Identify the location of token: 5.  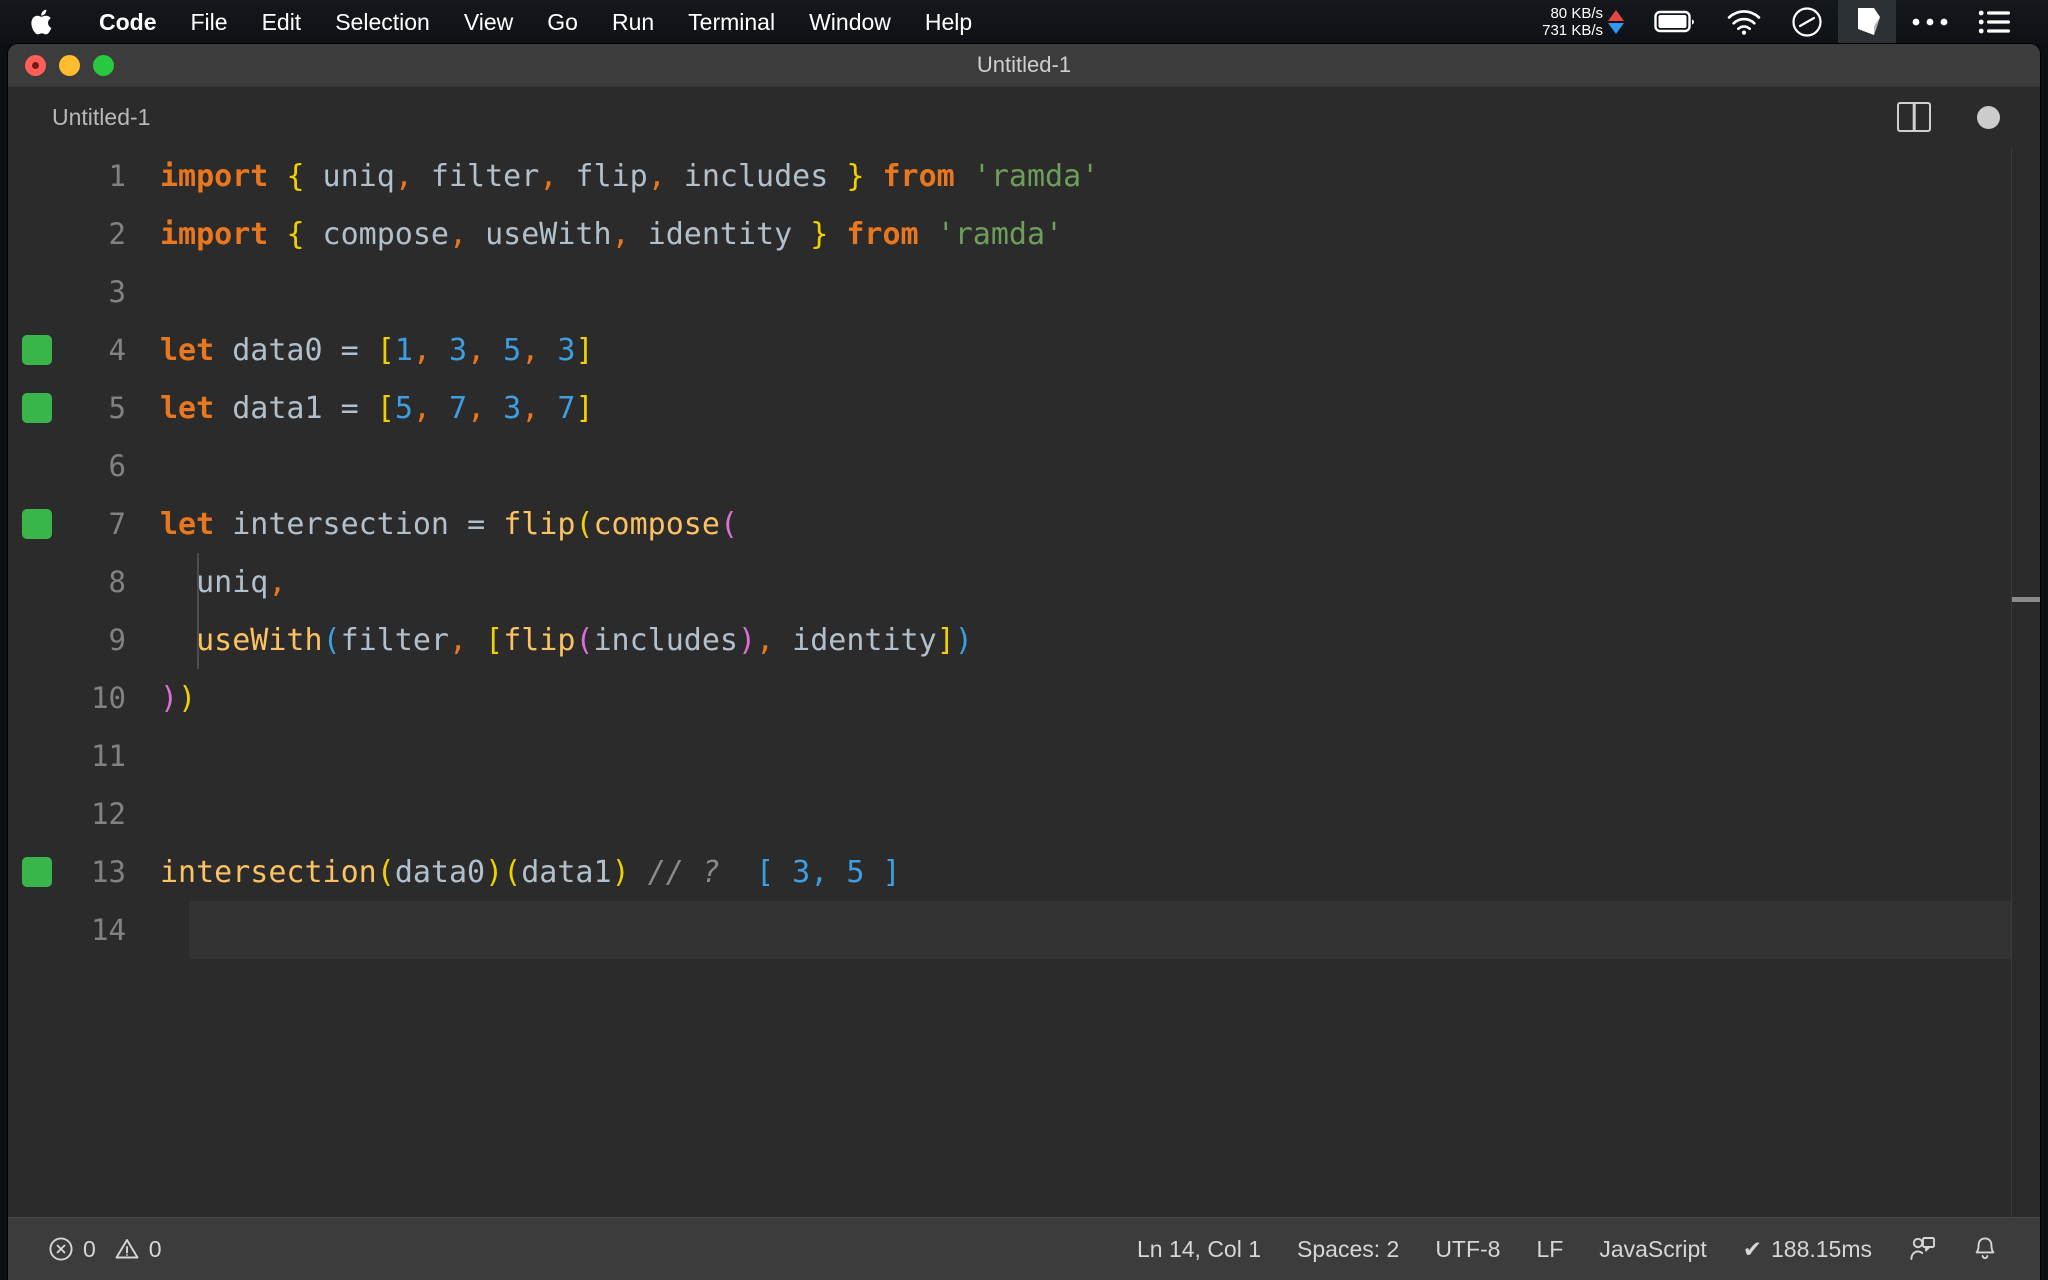
(503, 350).